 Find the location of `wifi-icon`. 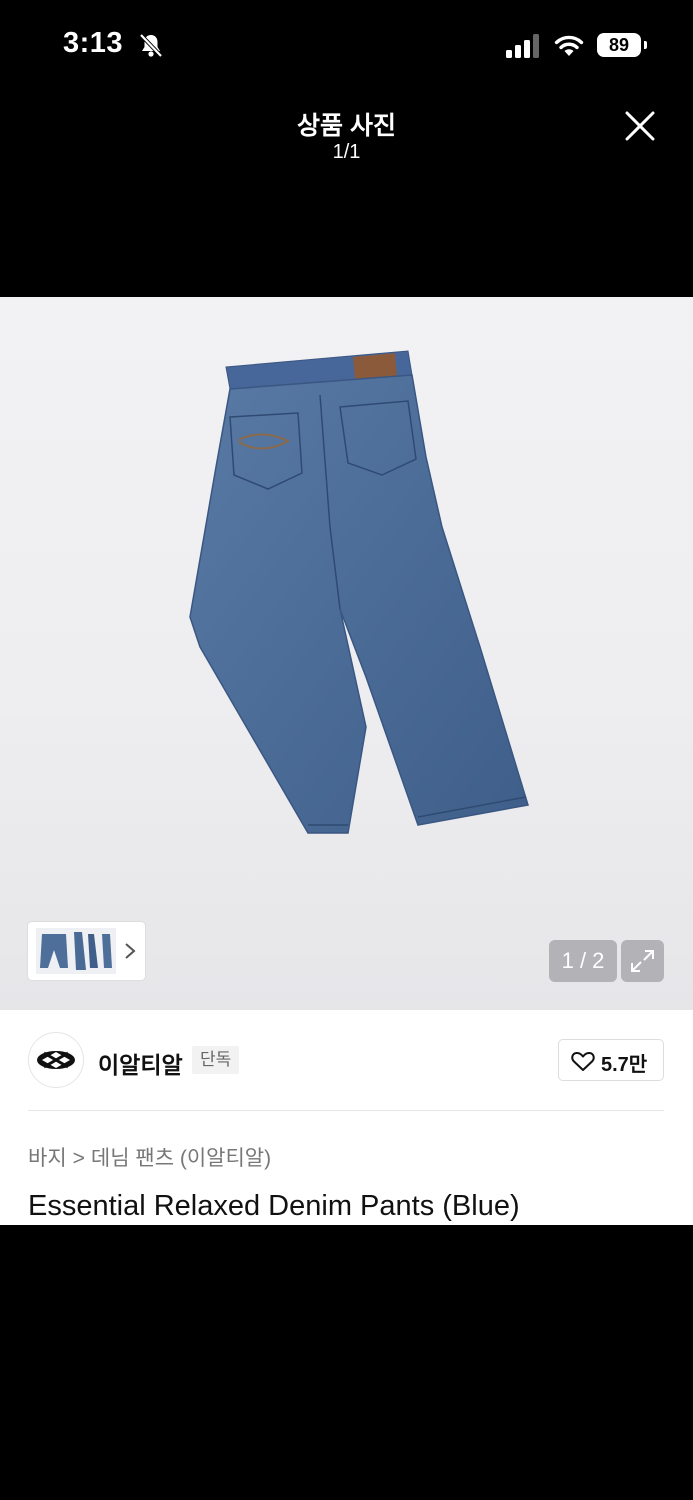

wifi-icon is located at coordinates (569, 45).